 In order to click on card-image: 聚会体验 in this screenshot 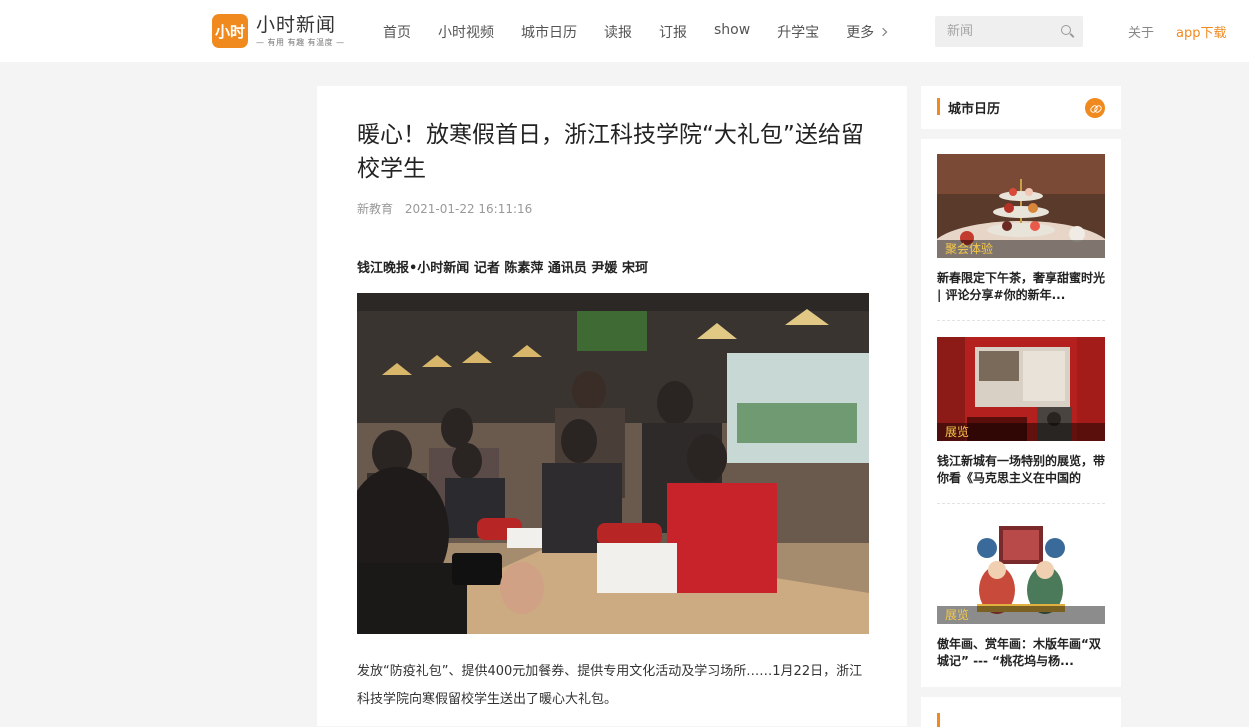, I will do `click(1021, 206)`.